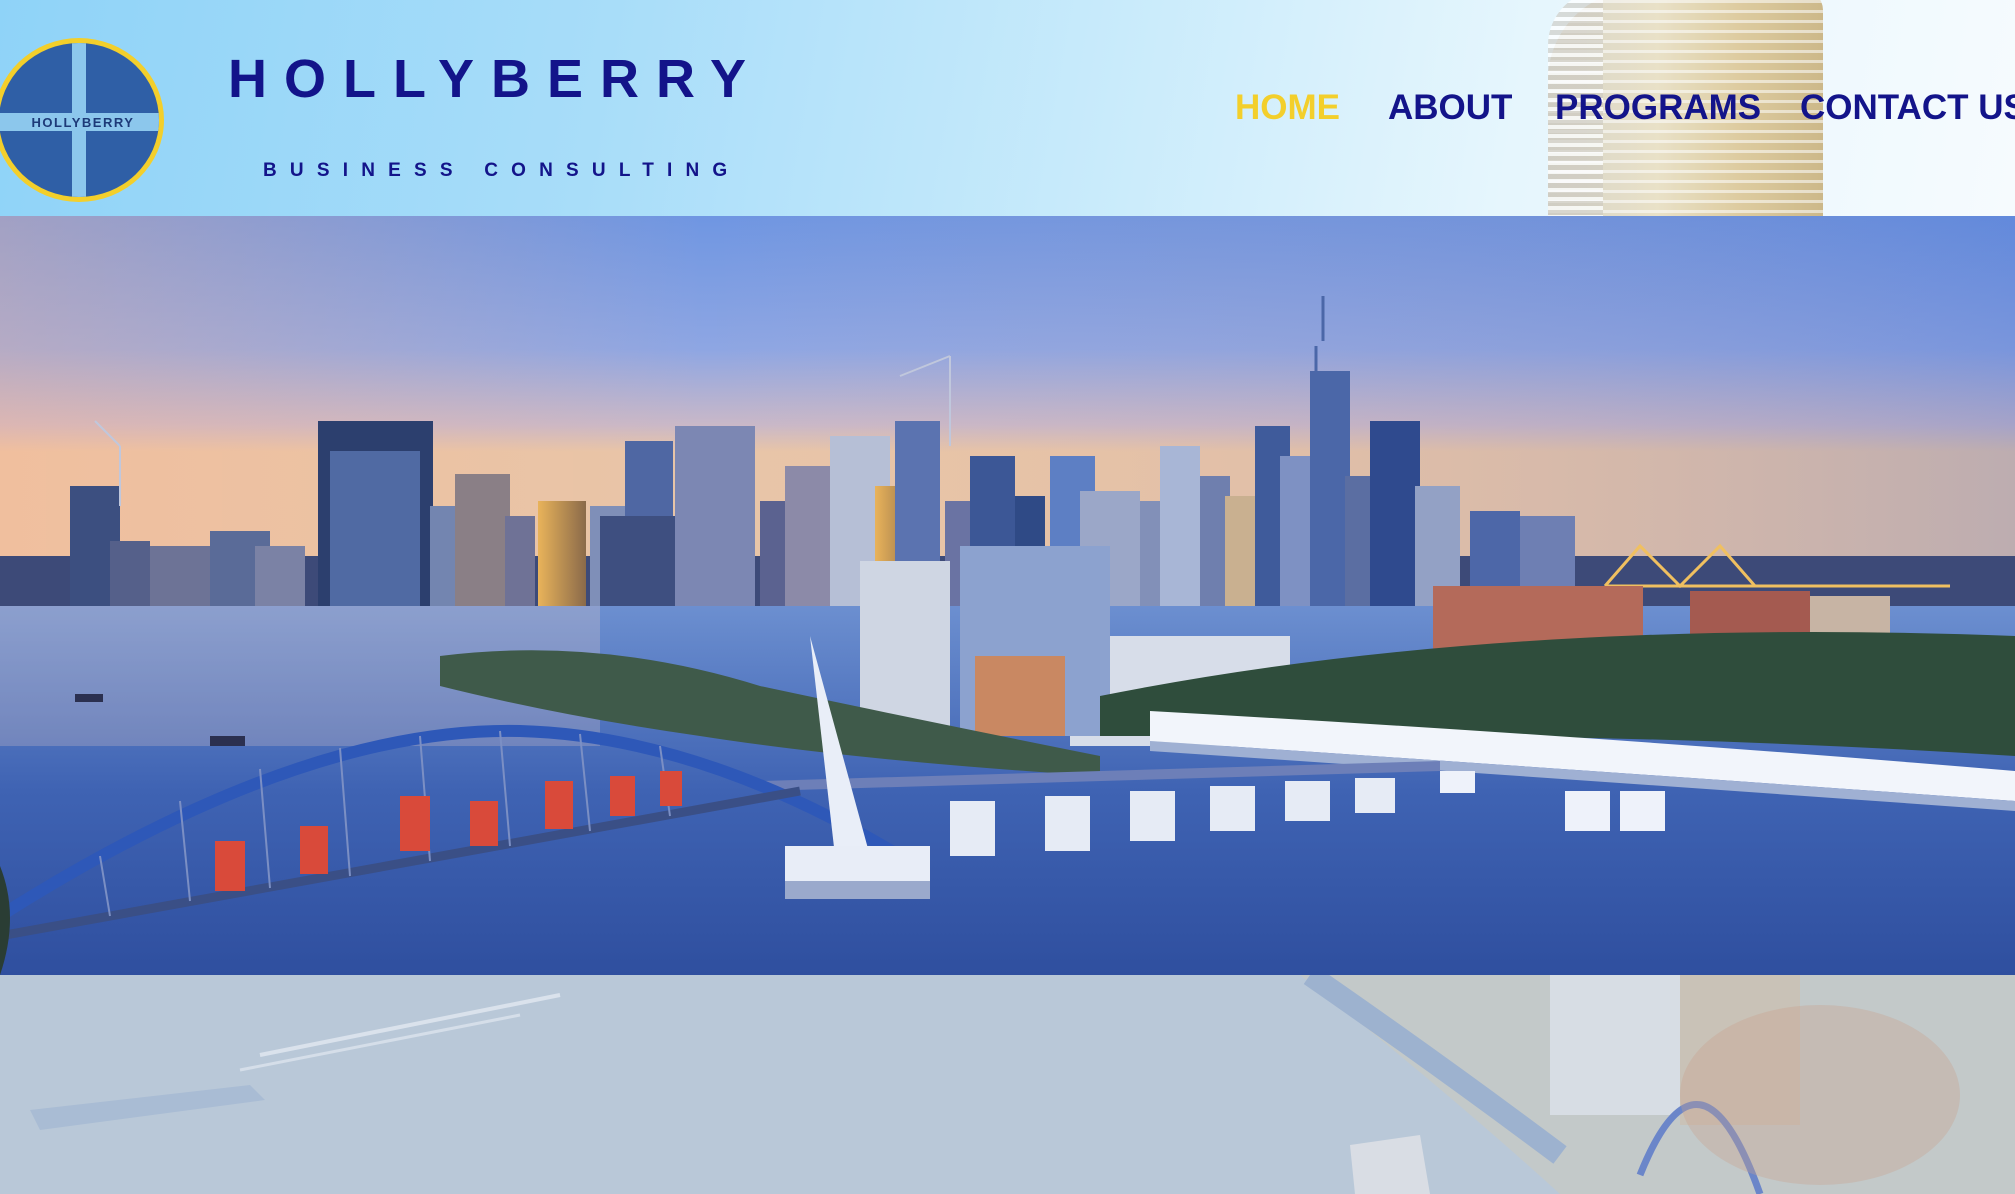 This screenshot has width=2015, height=1194. What do you see at coordinates (1007, 113) in the screenshot?
I see `main-nav: HOME ABOUT PROGRAMS CONTACT US` at bounding box center [1007, 113].